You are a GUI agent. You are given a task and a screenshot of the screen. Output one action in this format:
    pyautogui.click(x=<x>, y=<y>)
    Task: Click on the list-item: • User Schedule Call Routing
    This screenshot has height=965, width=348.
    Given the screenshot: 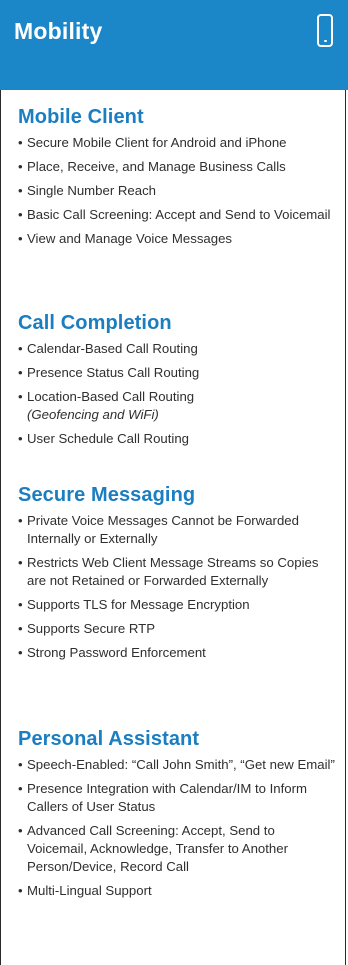 What is the action you would take?
    pyautogui.click(x=103, y=438)
    